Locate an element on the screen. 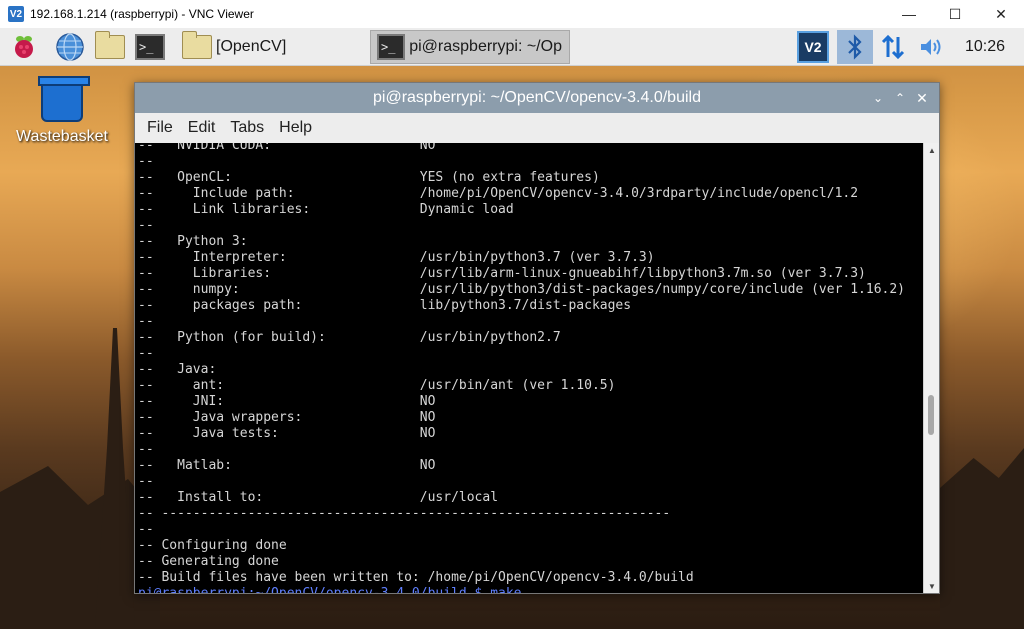  menu-tabs: Tabs is located at coordinates (247, 128).